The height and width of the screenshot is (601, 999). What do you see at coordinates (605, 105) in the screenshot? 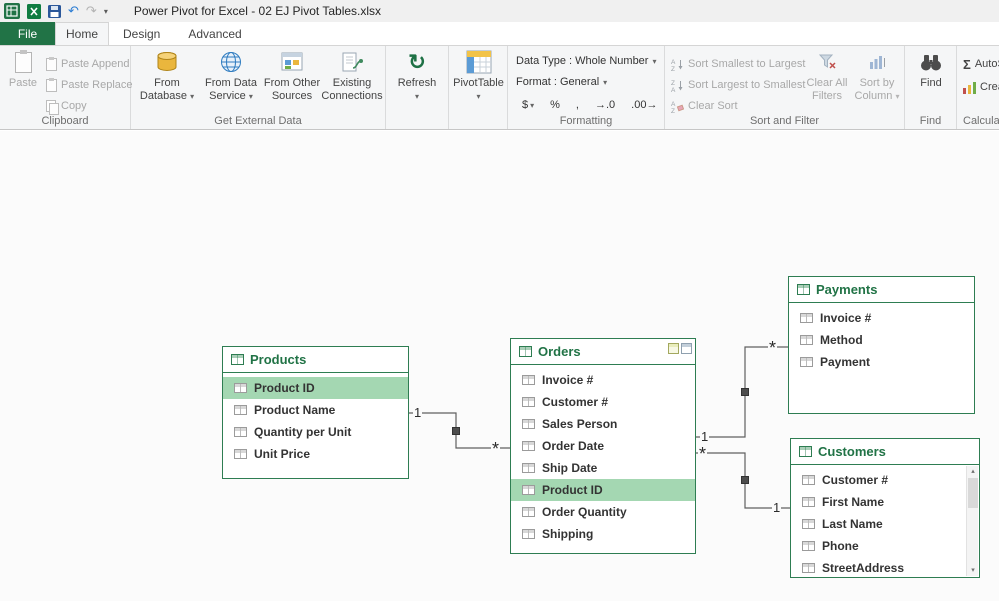
I see `increase-decimal-button: →.0` at bounding box center [605, 105].